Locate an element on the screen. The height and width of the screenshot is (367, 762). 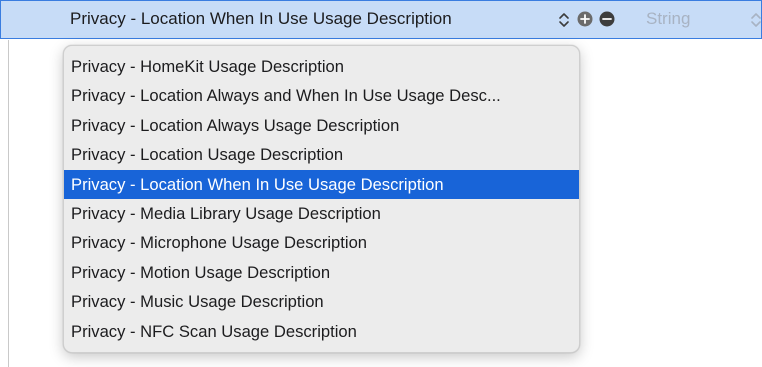
menu-item: Privacy - Motion Usage Description is located at coordinates (321, 272).